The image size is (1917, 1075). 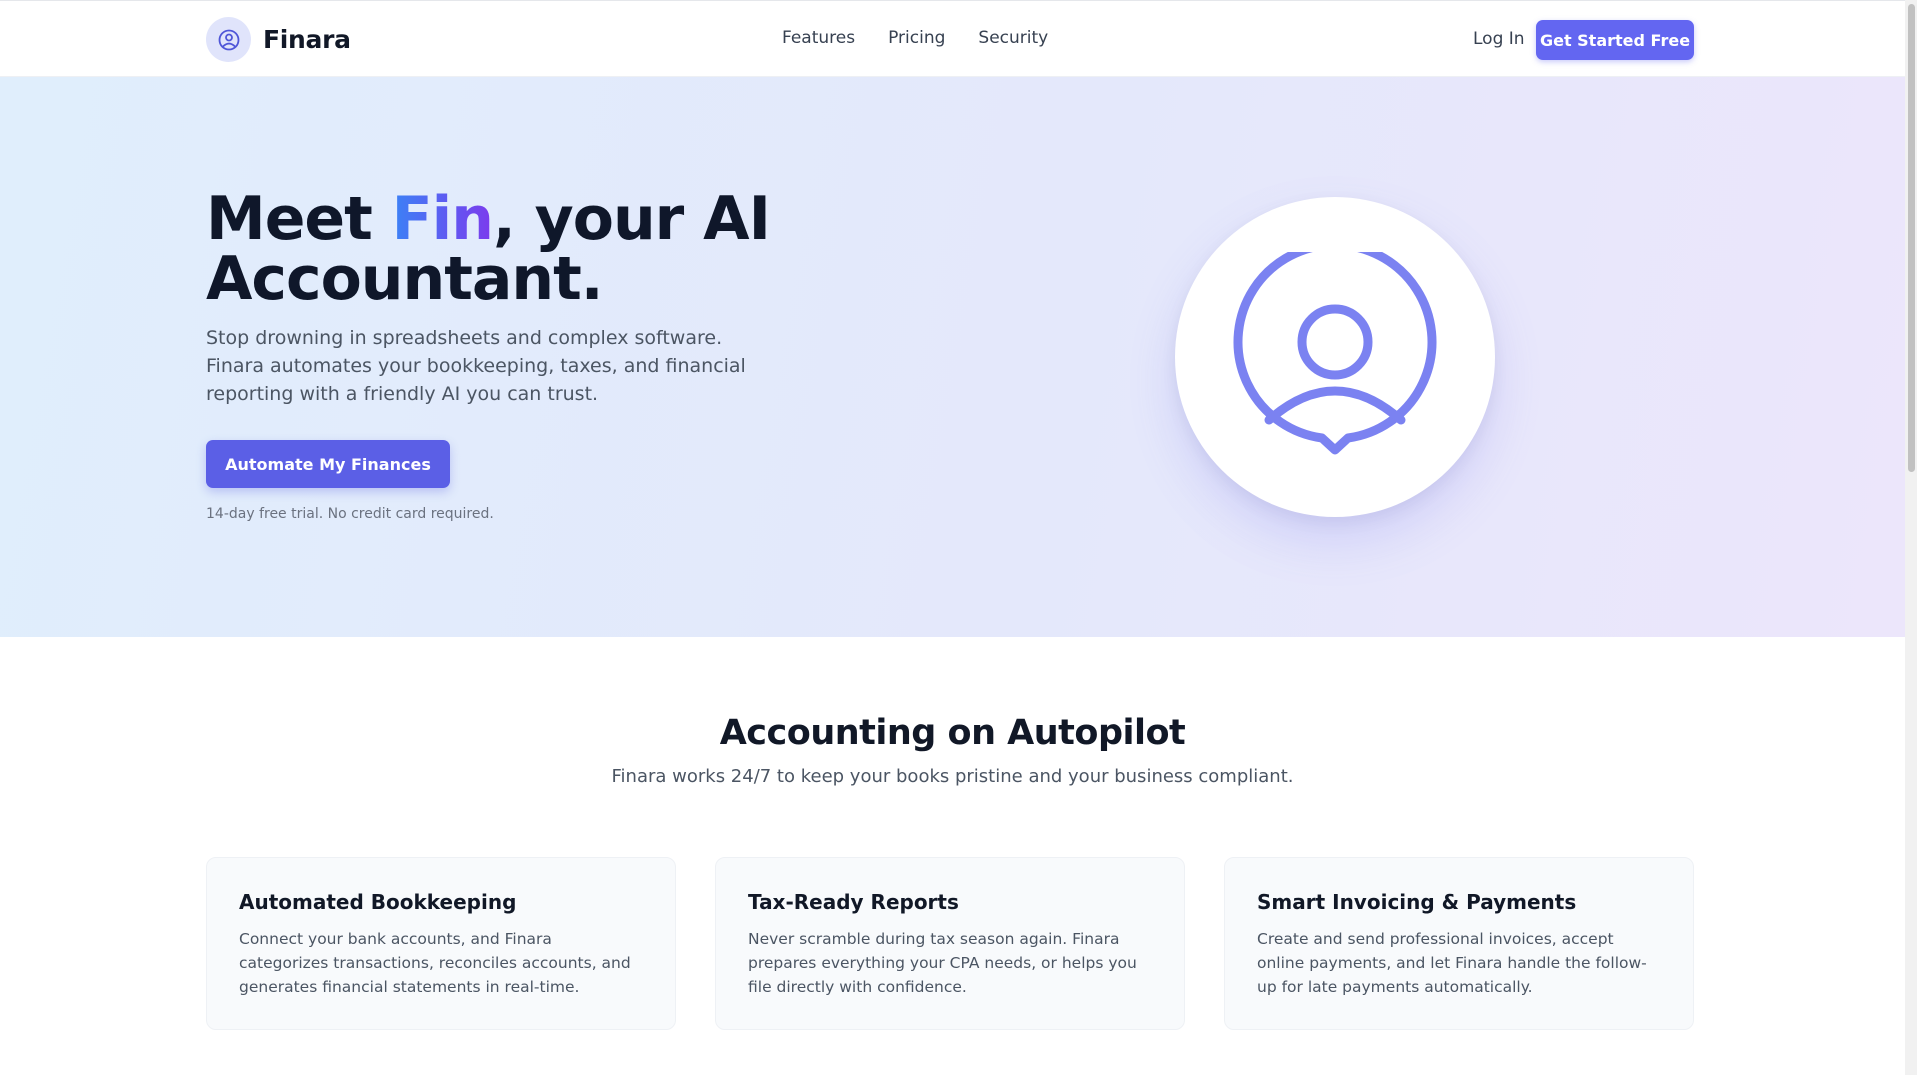 I want to click on brand-logo-icon, so click(x=228, y=39).